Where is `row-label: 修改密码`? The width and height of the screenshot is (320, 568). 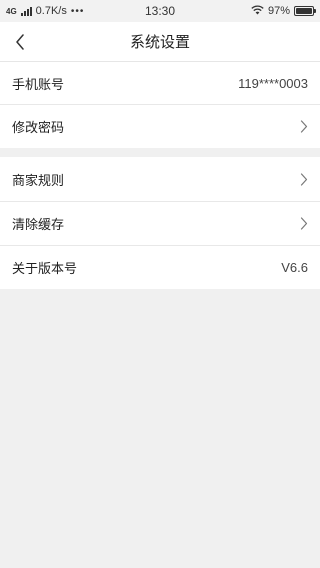 row-label: 修改密码 is located at coordinates (38, 128).